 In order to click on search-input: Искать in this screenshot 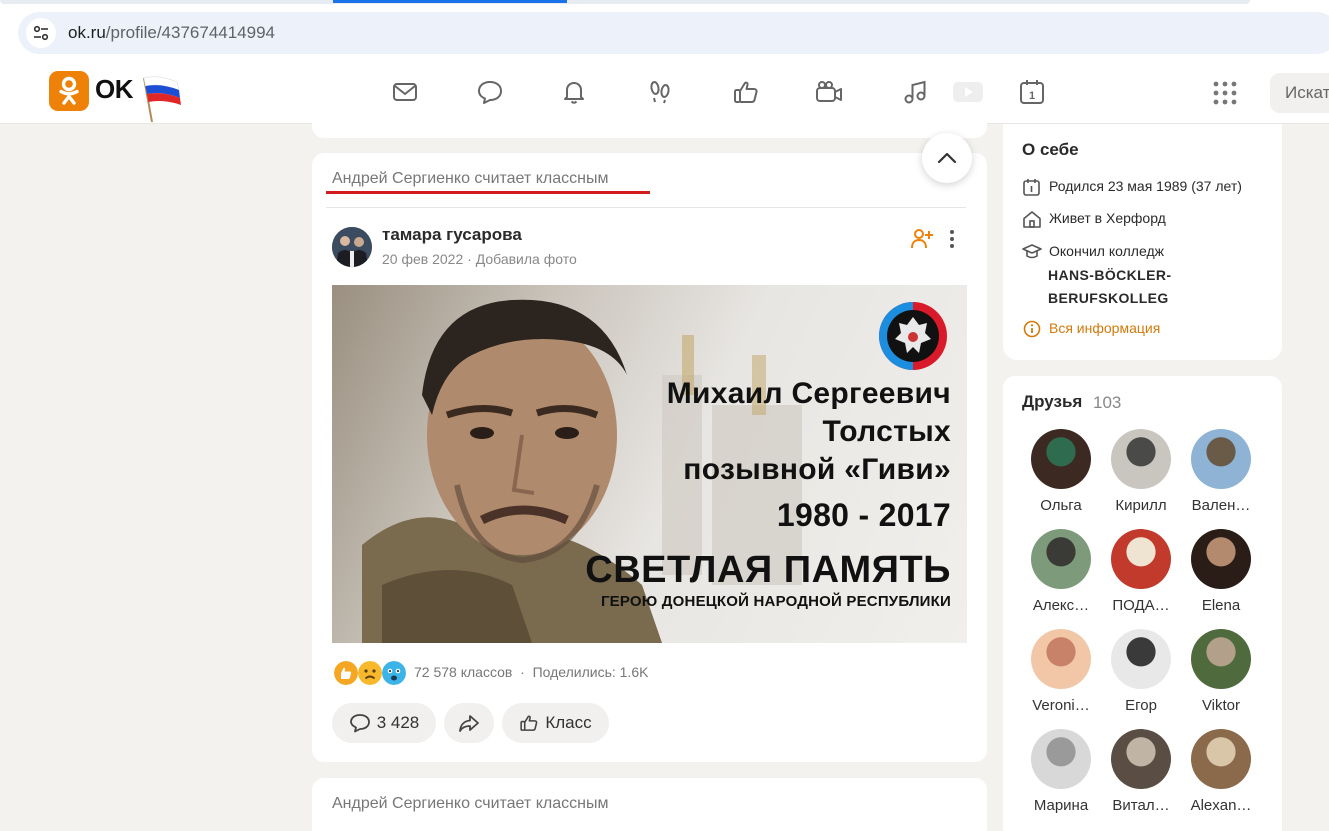, I will do `click(1299, 93)`.